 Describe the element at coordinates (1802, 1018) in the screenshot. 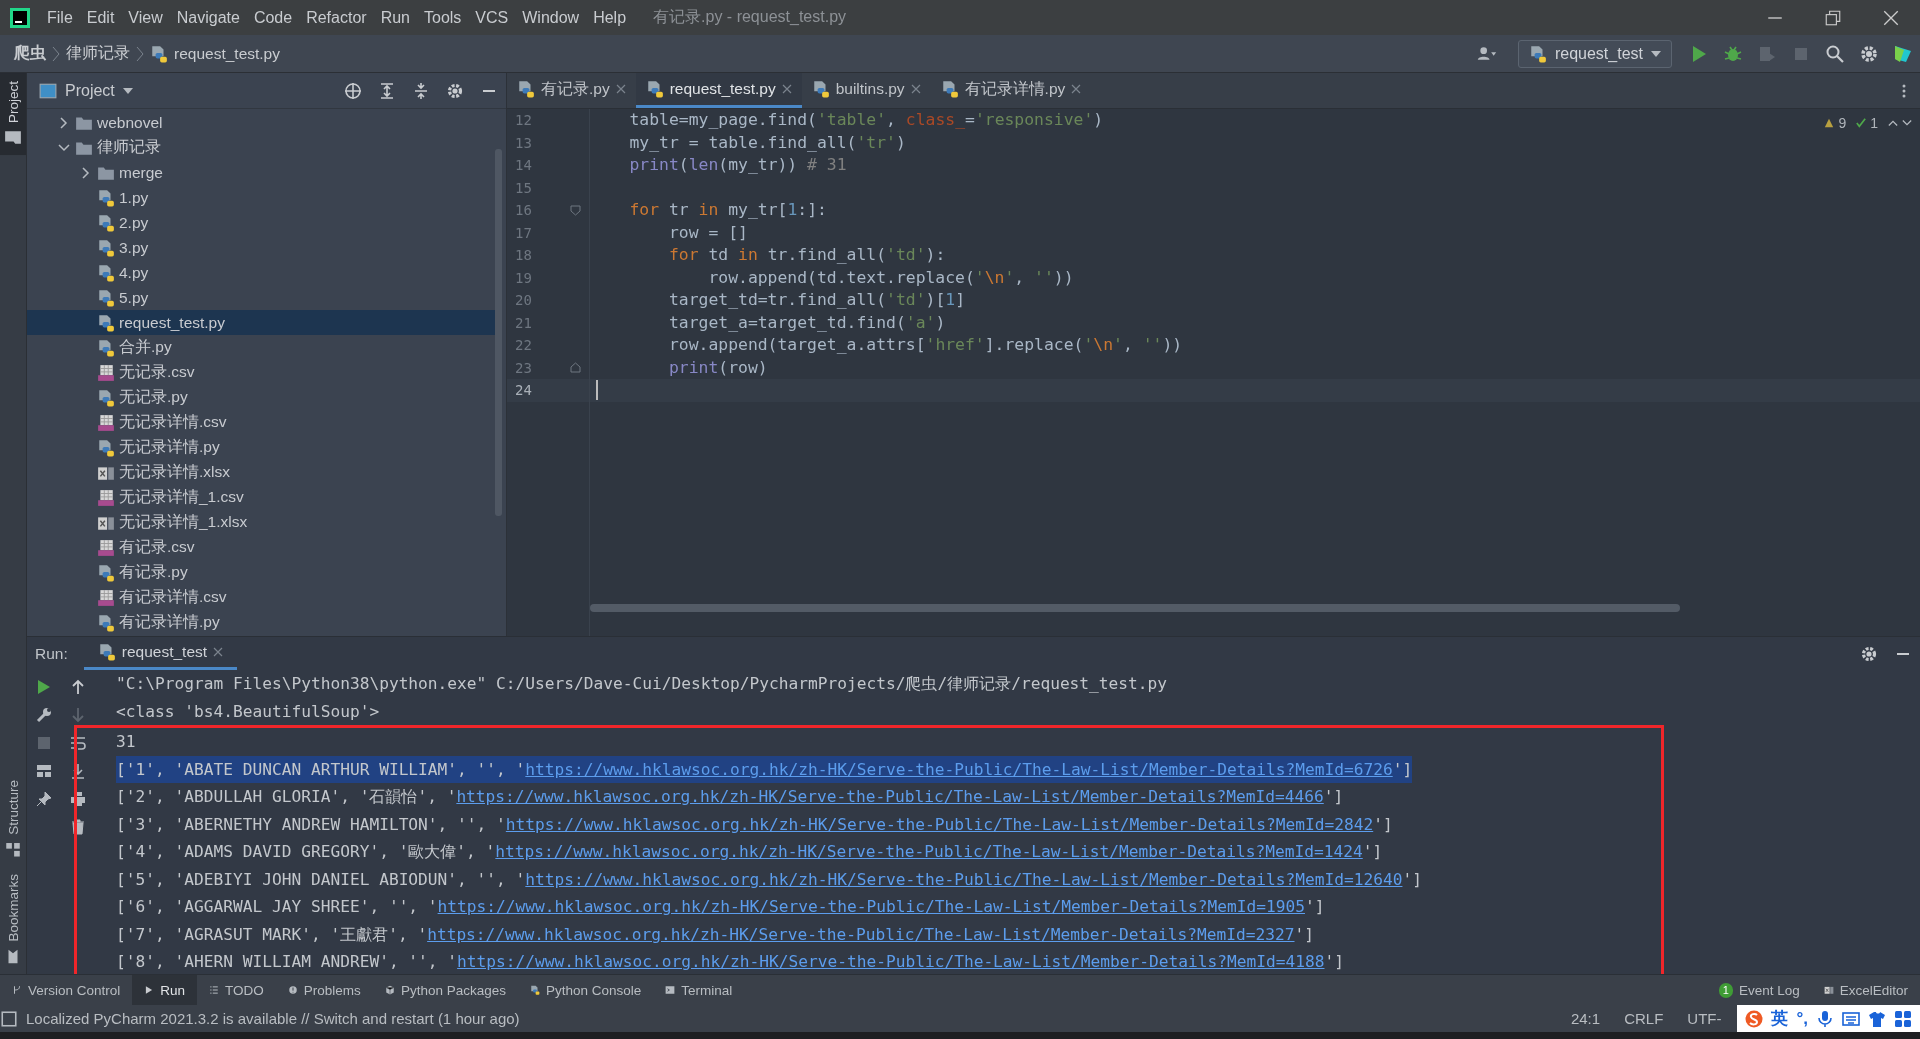

I see `punctuation-mode: °,` at that location.